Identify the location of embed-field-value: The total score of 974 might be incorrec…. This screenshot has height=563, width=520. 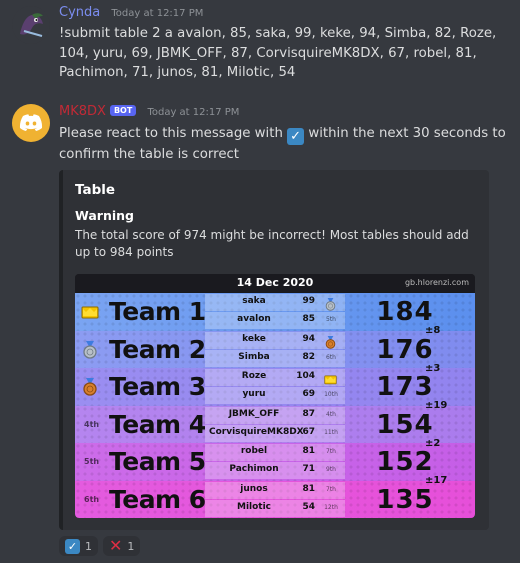
(272, 243).